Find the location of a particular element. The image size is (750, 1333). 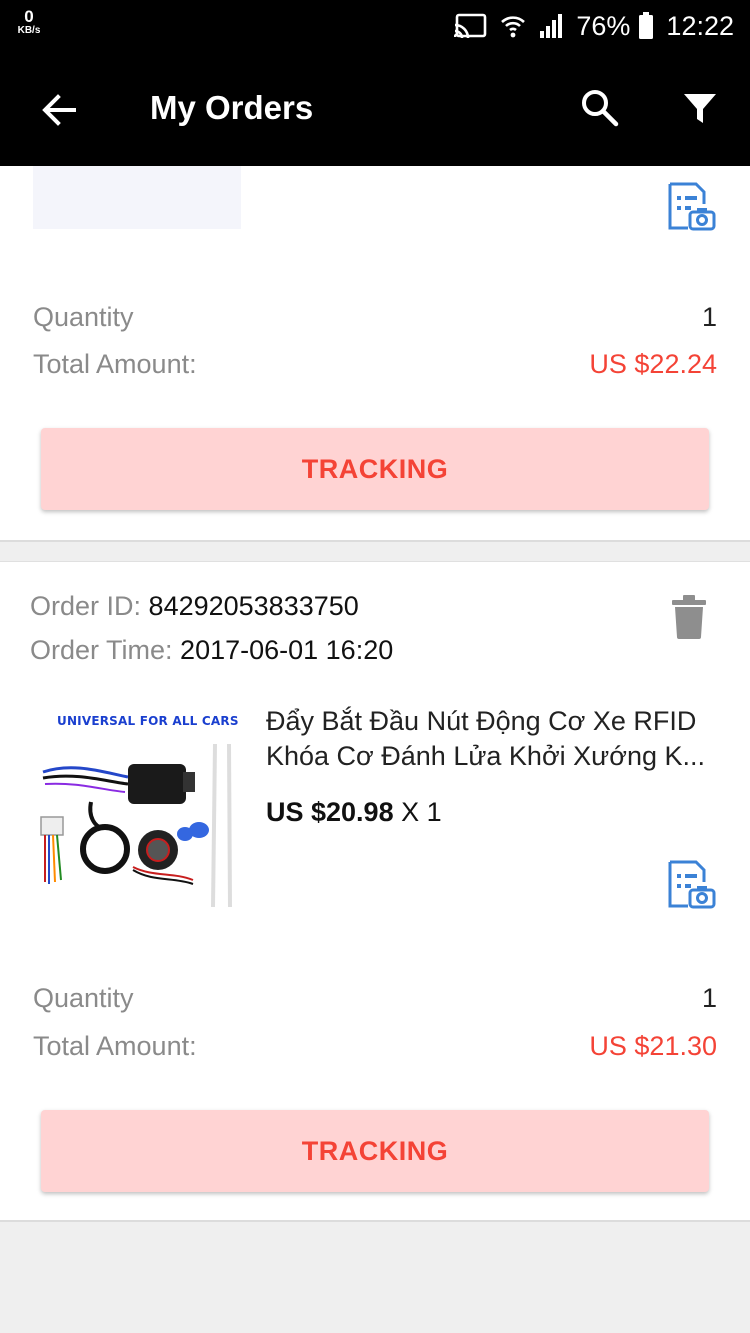

status-icons: 76% 12:22 is located at coordinates (594, 26).